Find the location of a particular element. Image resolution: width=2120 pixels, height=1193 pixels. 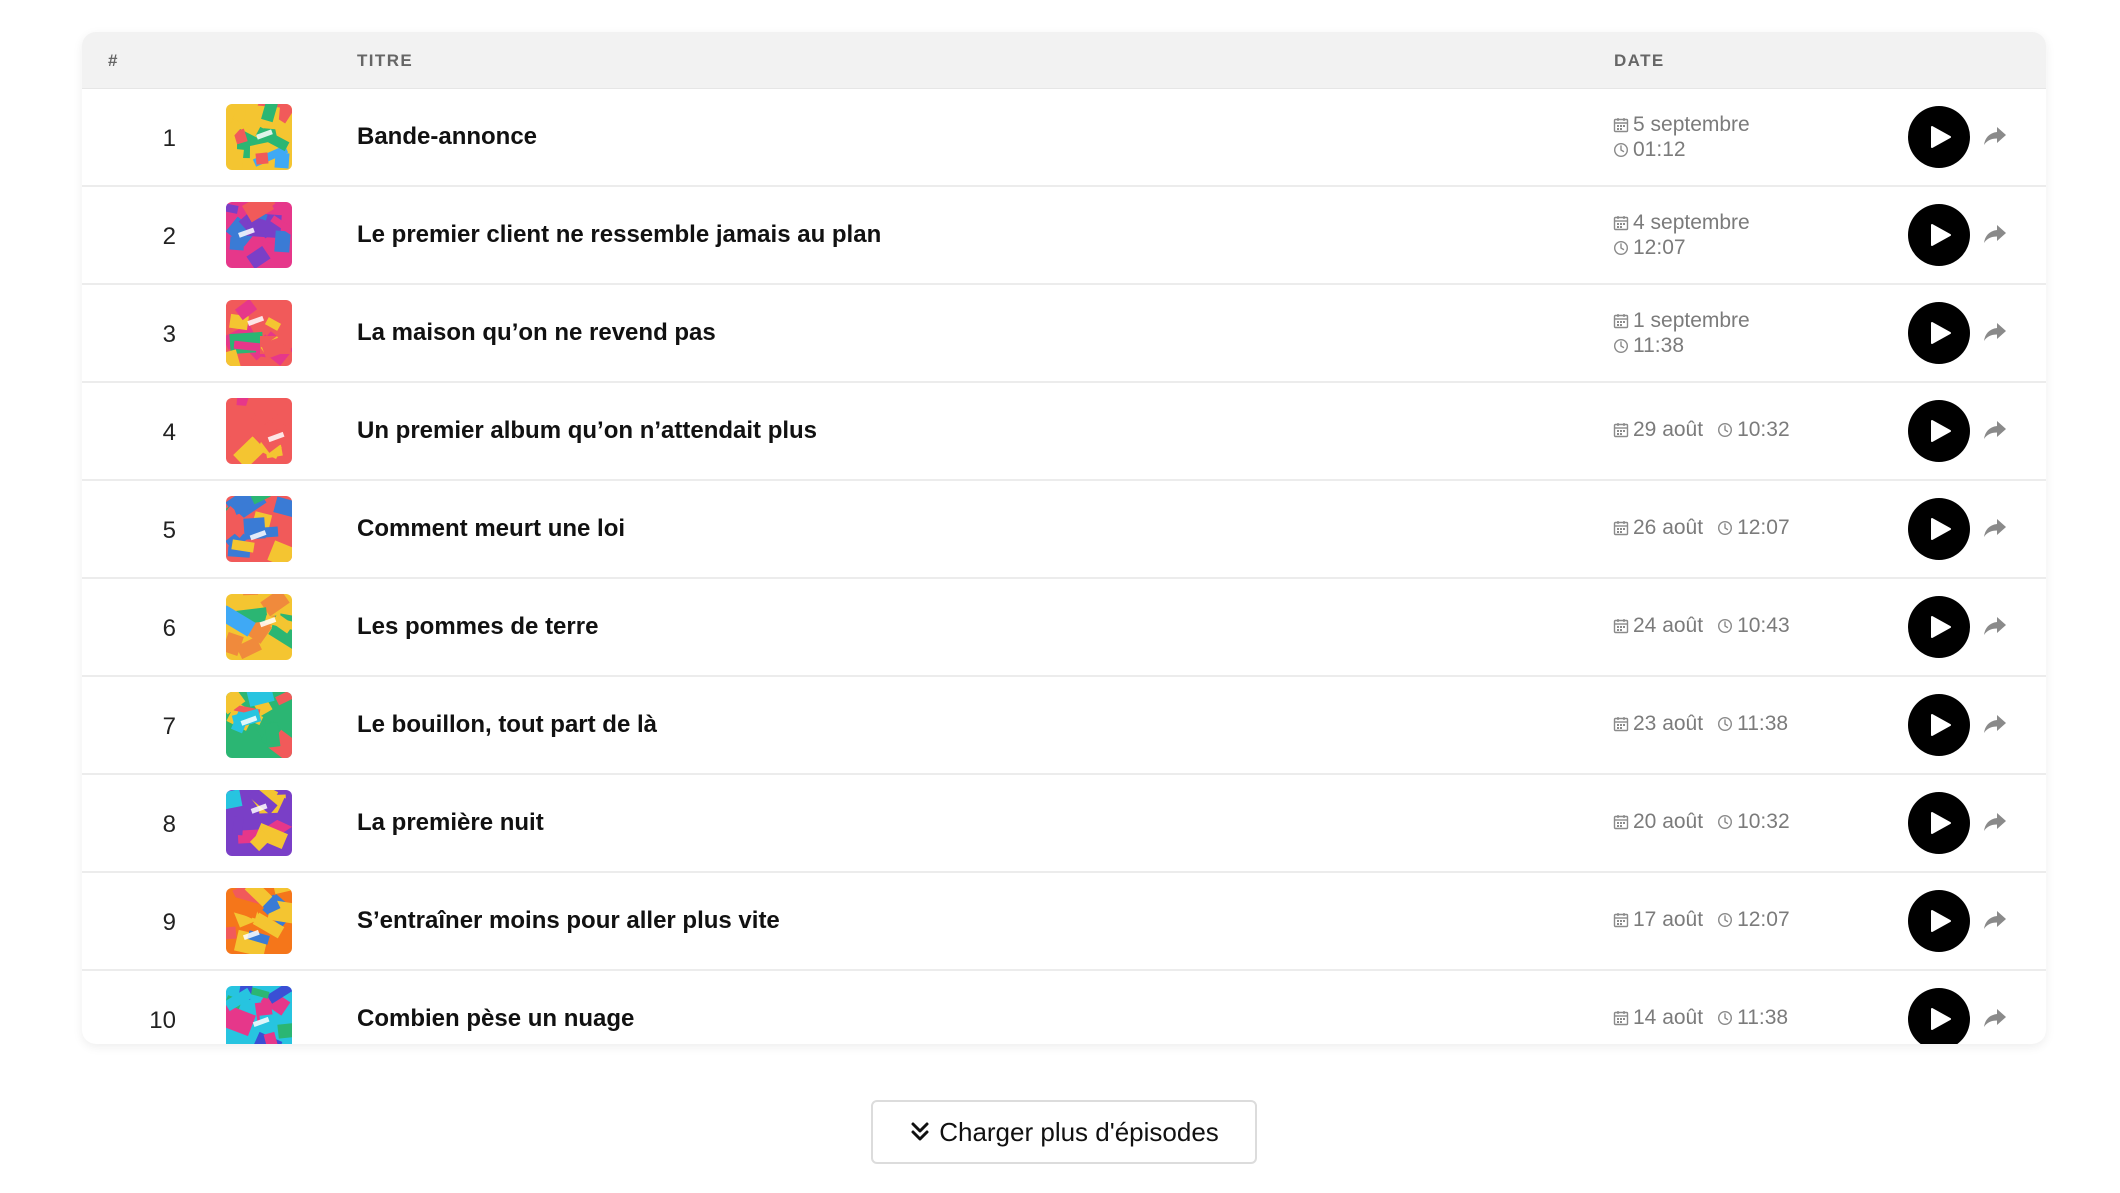

episode-title: Un premier album qu’on n’attendait plus is located at coordinates (587, 431).